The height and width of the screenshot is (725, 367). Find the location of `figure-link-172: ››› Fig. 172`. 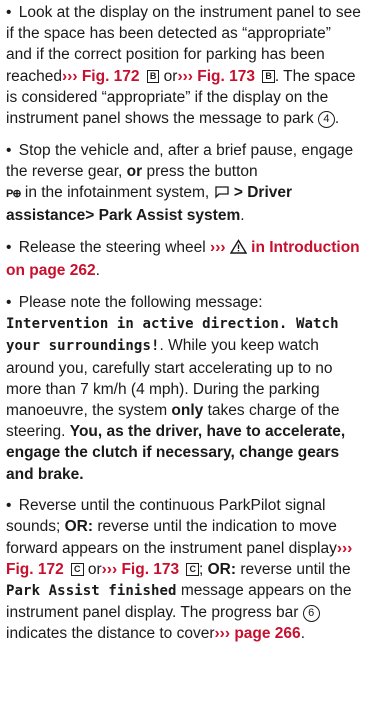

figure-link-172: ››› Fig. 172 is located at coordinates (101, 76).